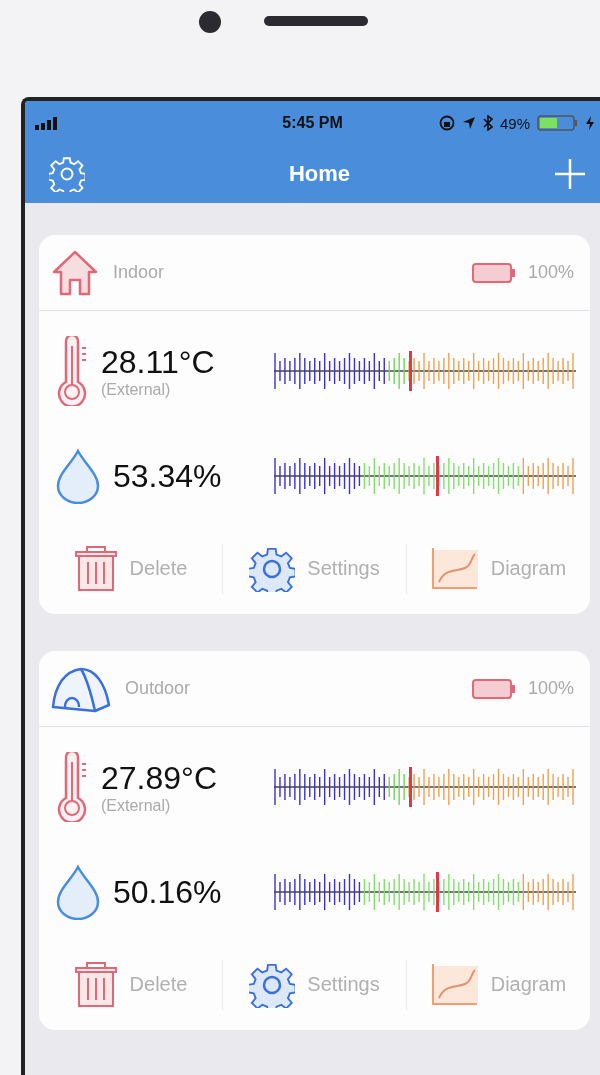 This screenshot has width=600, height=1075. I want to click on charging-icon, so click(590, 123).